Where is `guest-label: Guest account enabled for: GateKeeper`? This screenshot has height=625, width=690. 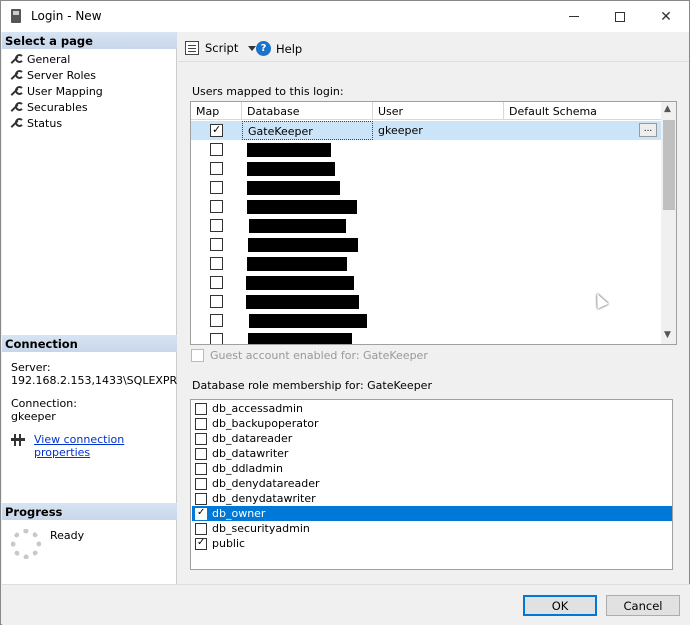 guest-label: Guest account enabled for: GateKeeper is located at coordinates (319, 355).